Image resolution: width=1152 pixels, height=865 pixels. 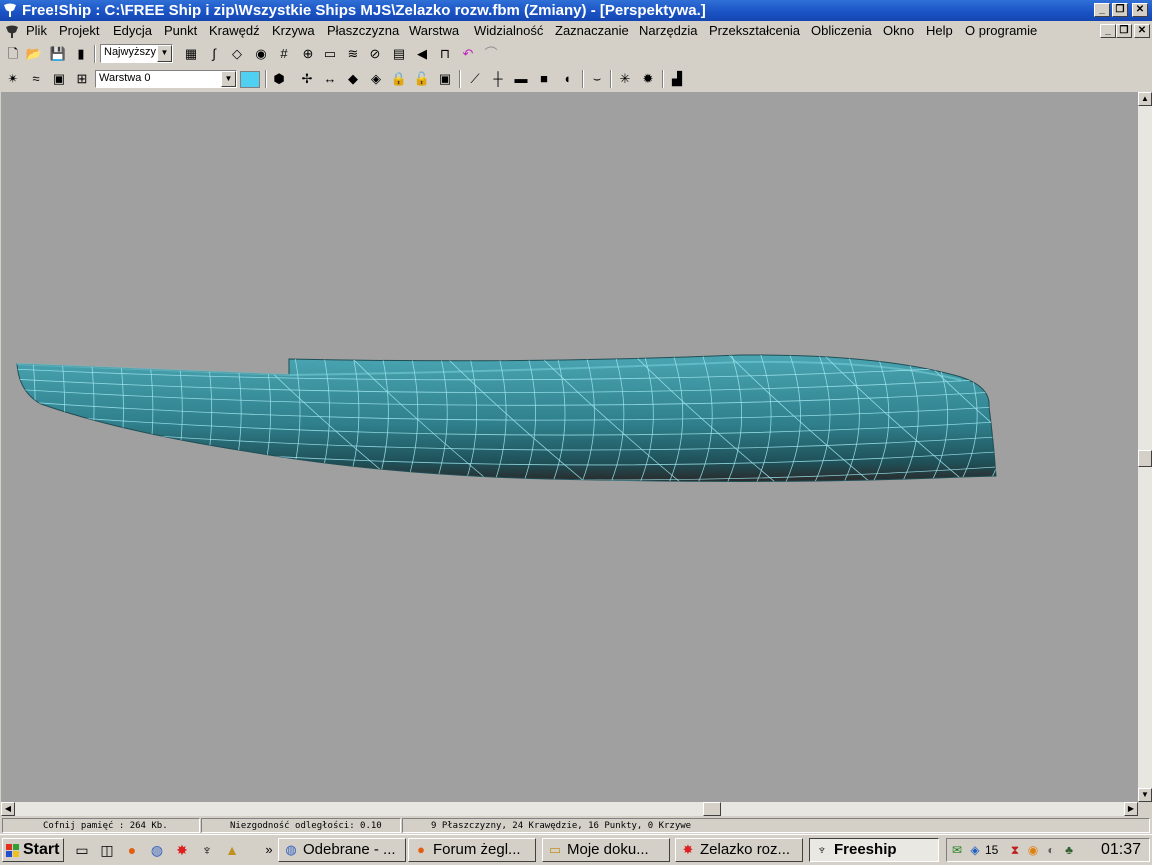 What do you see at coordinates (506, 418) in the screenshot?
I see `hull-shell` at bounding box center [506, 418].